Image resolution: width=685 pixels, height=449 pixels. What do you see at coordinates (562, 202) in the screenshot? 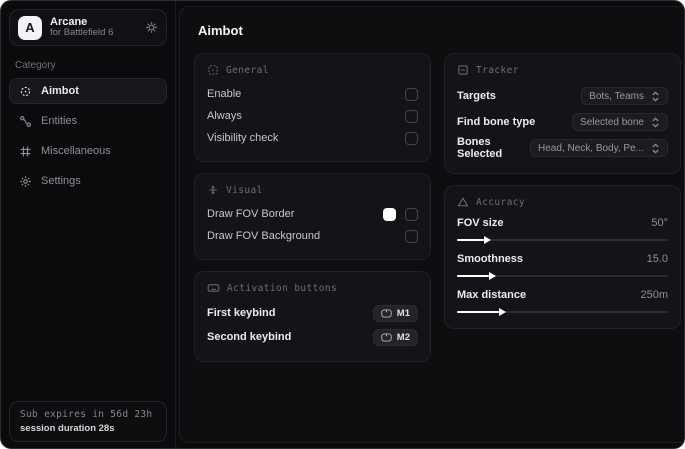
I see `accuracy-card-header: Accuracy` at bounding box center [562, 202].